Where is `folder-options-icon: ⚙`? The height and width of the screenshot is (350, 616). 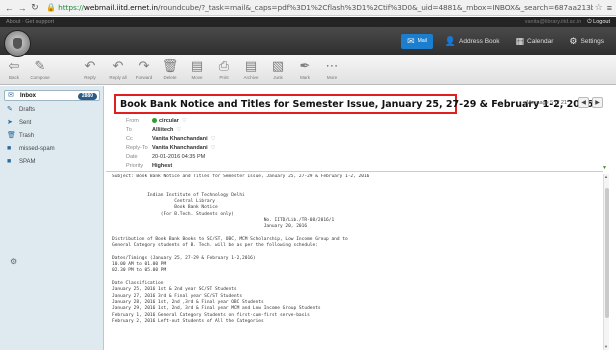
folder-options-icon: ⚙ is located at coordinates (13, 261).